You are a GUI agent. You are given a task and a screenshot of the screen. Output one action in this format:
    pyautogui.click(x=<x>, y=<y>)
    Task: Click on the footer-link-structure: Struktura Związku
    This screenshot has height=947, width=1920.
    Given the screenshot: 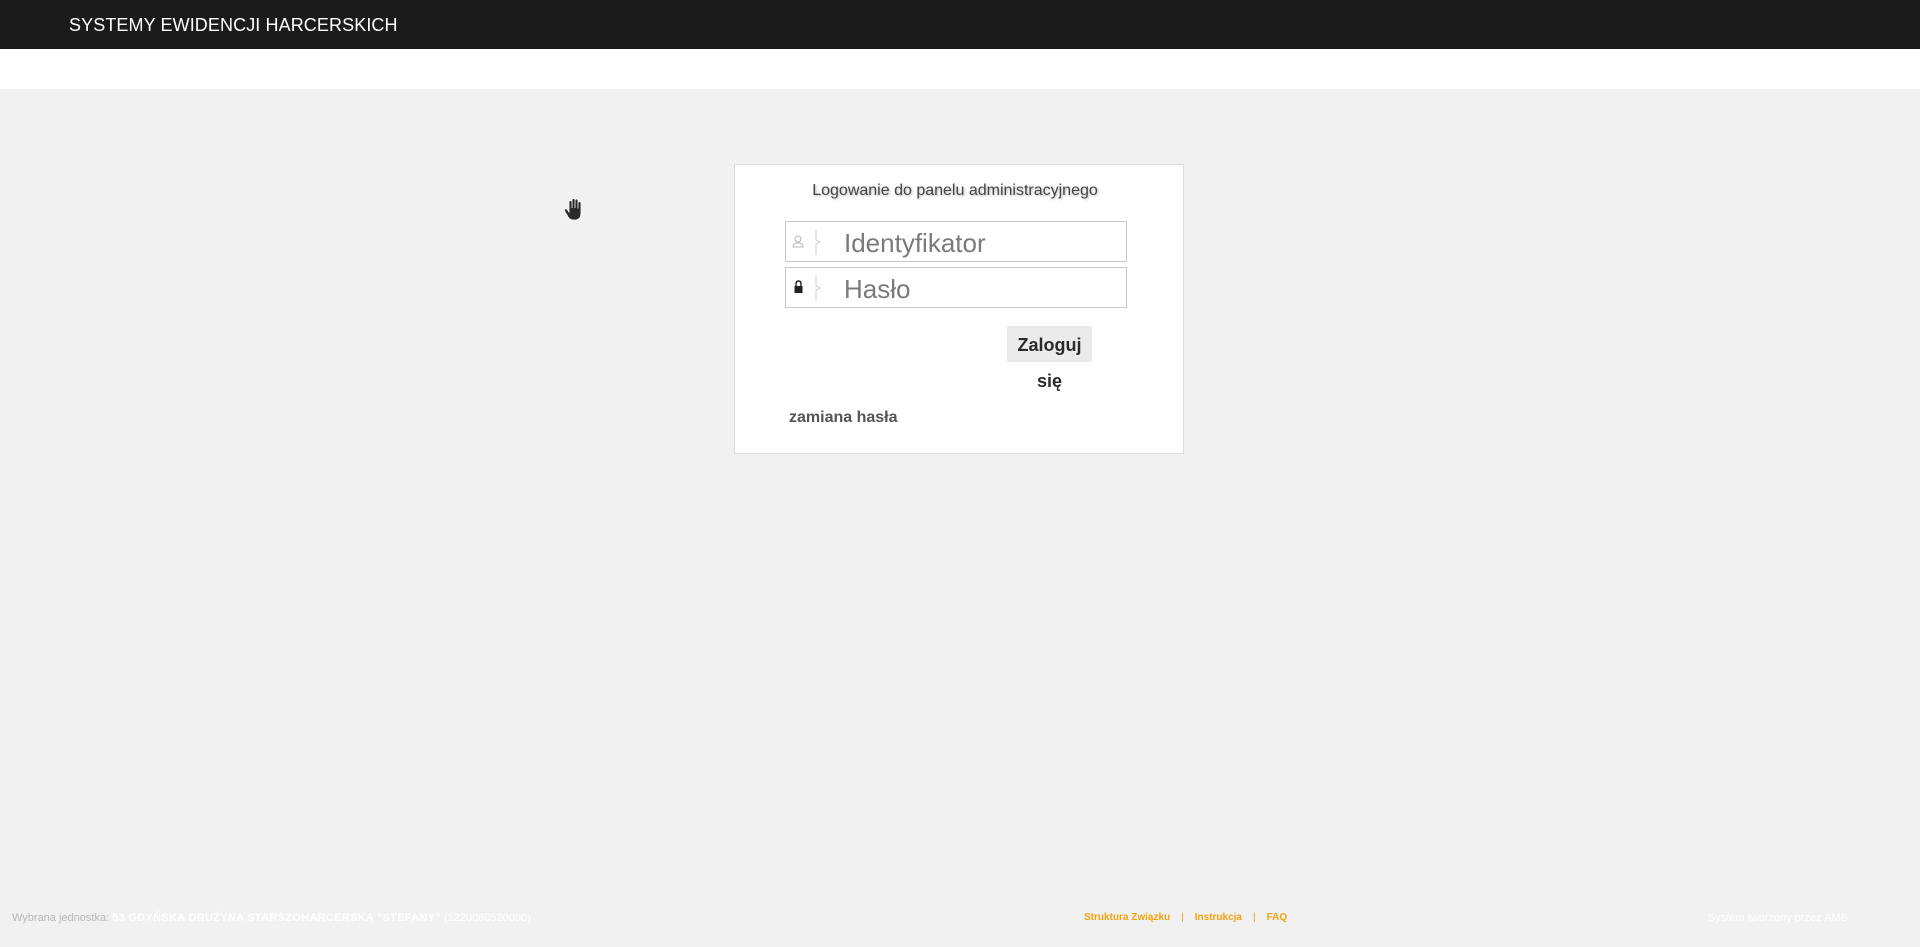 What is the action you would take?
    pyautogui.click(x=1127, y=917)
    